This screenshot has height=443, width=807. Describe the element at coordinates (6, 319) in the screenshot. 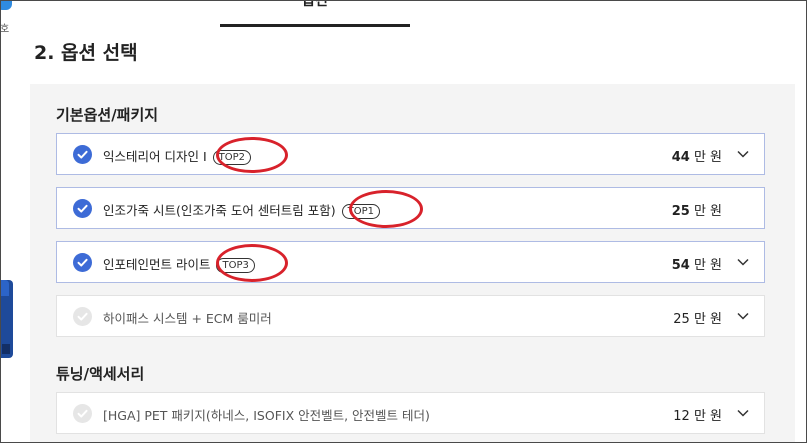

I see `product-image` at that location.